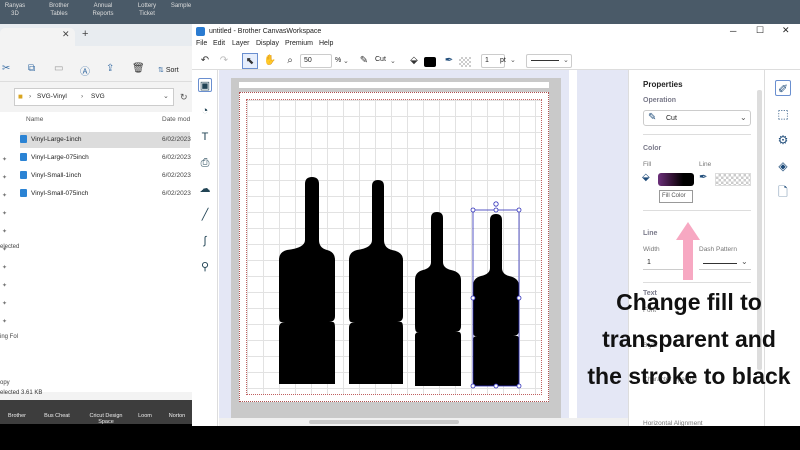  What do you see at coordinates (205, 85) in the screenshot?
I see `object-tool-icon: ▣` at bounding box center [205, 85].